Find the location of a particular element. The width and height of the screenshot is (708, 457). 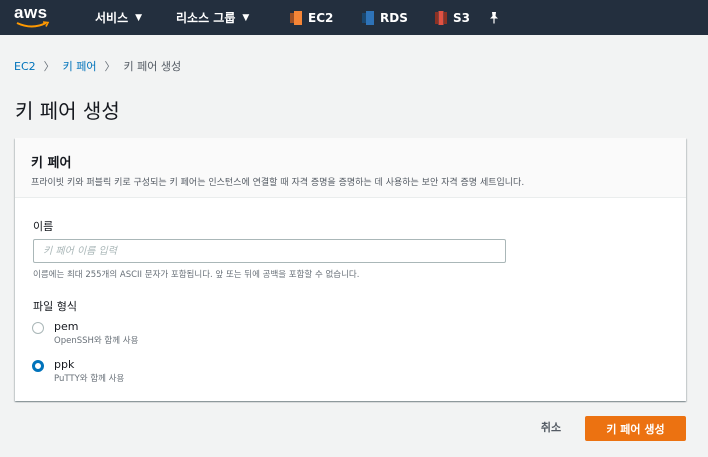

aws-logo: aws is located at coordinates (34, 17).